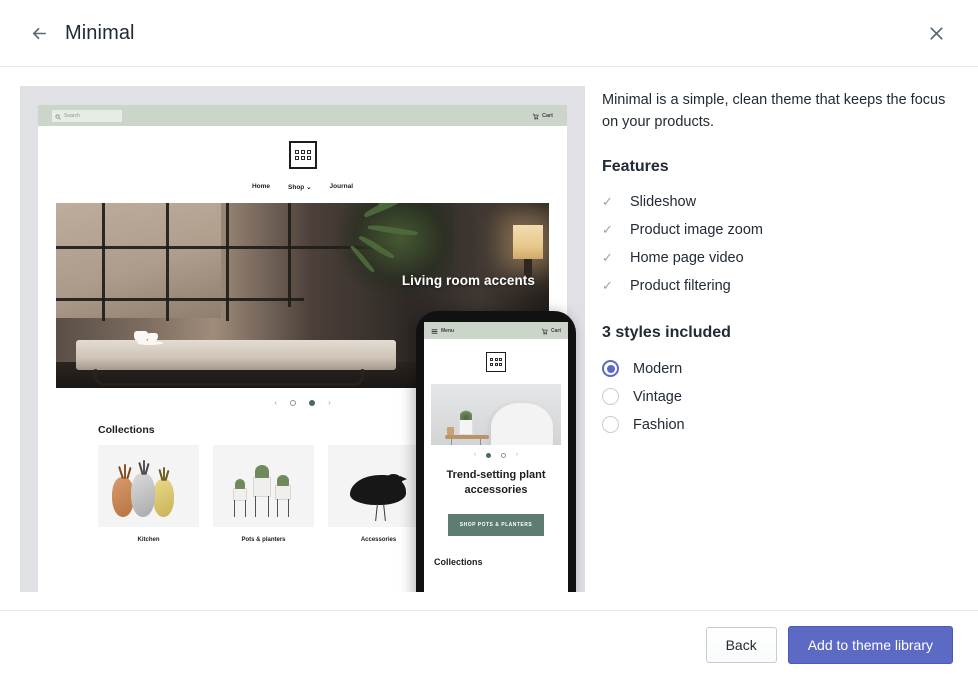 The width and height of the screenshot is (978, 678). I want to click on back-arrow-icon, so click(39, 33).